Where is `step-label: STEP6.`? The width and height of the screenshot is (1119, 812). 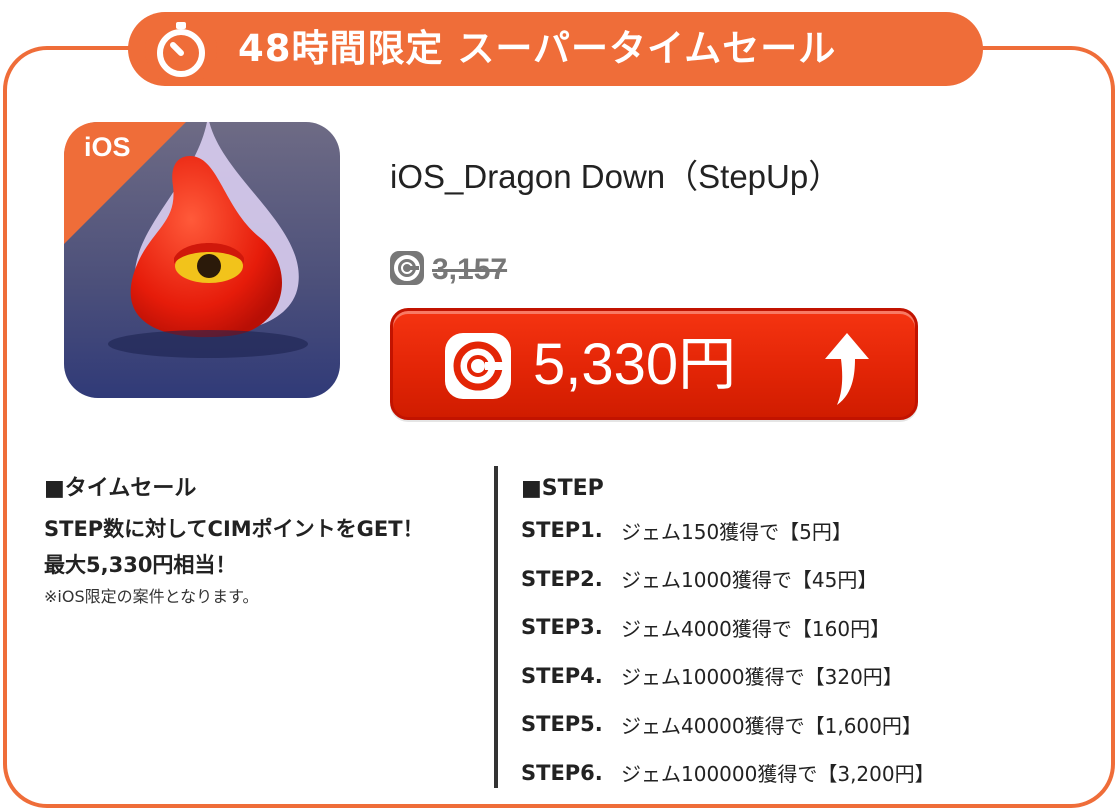
step-label: STEP6. is located at coordinates (562, 772).